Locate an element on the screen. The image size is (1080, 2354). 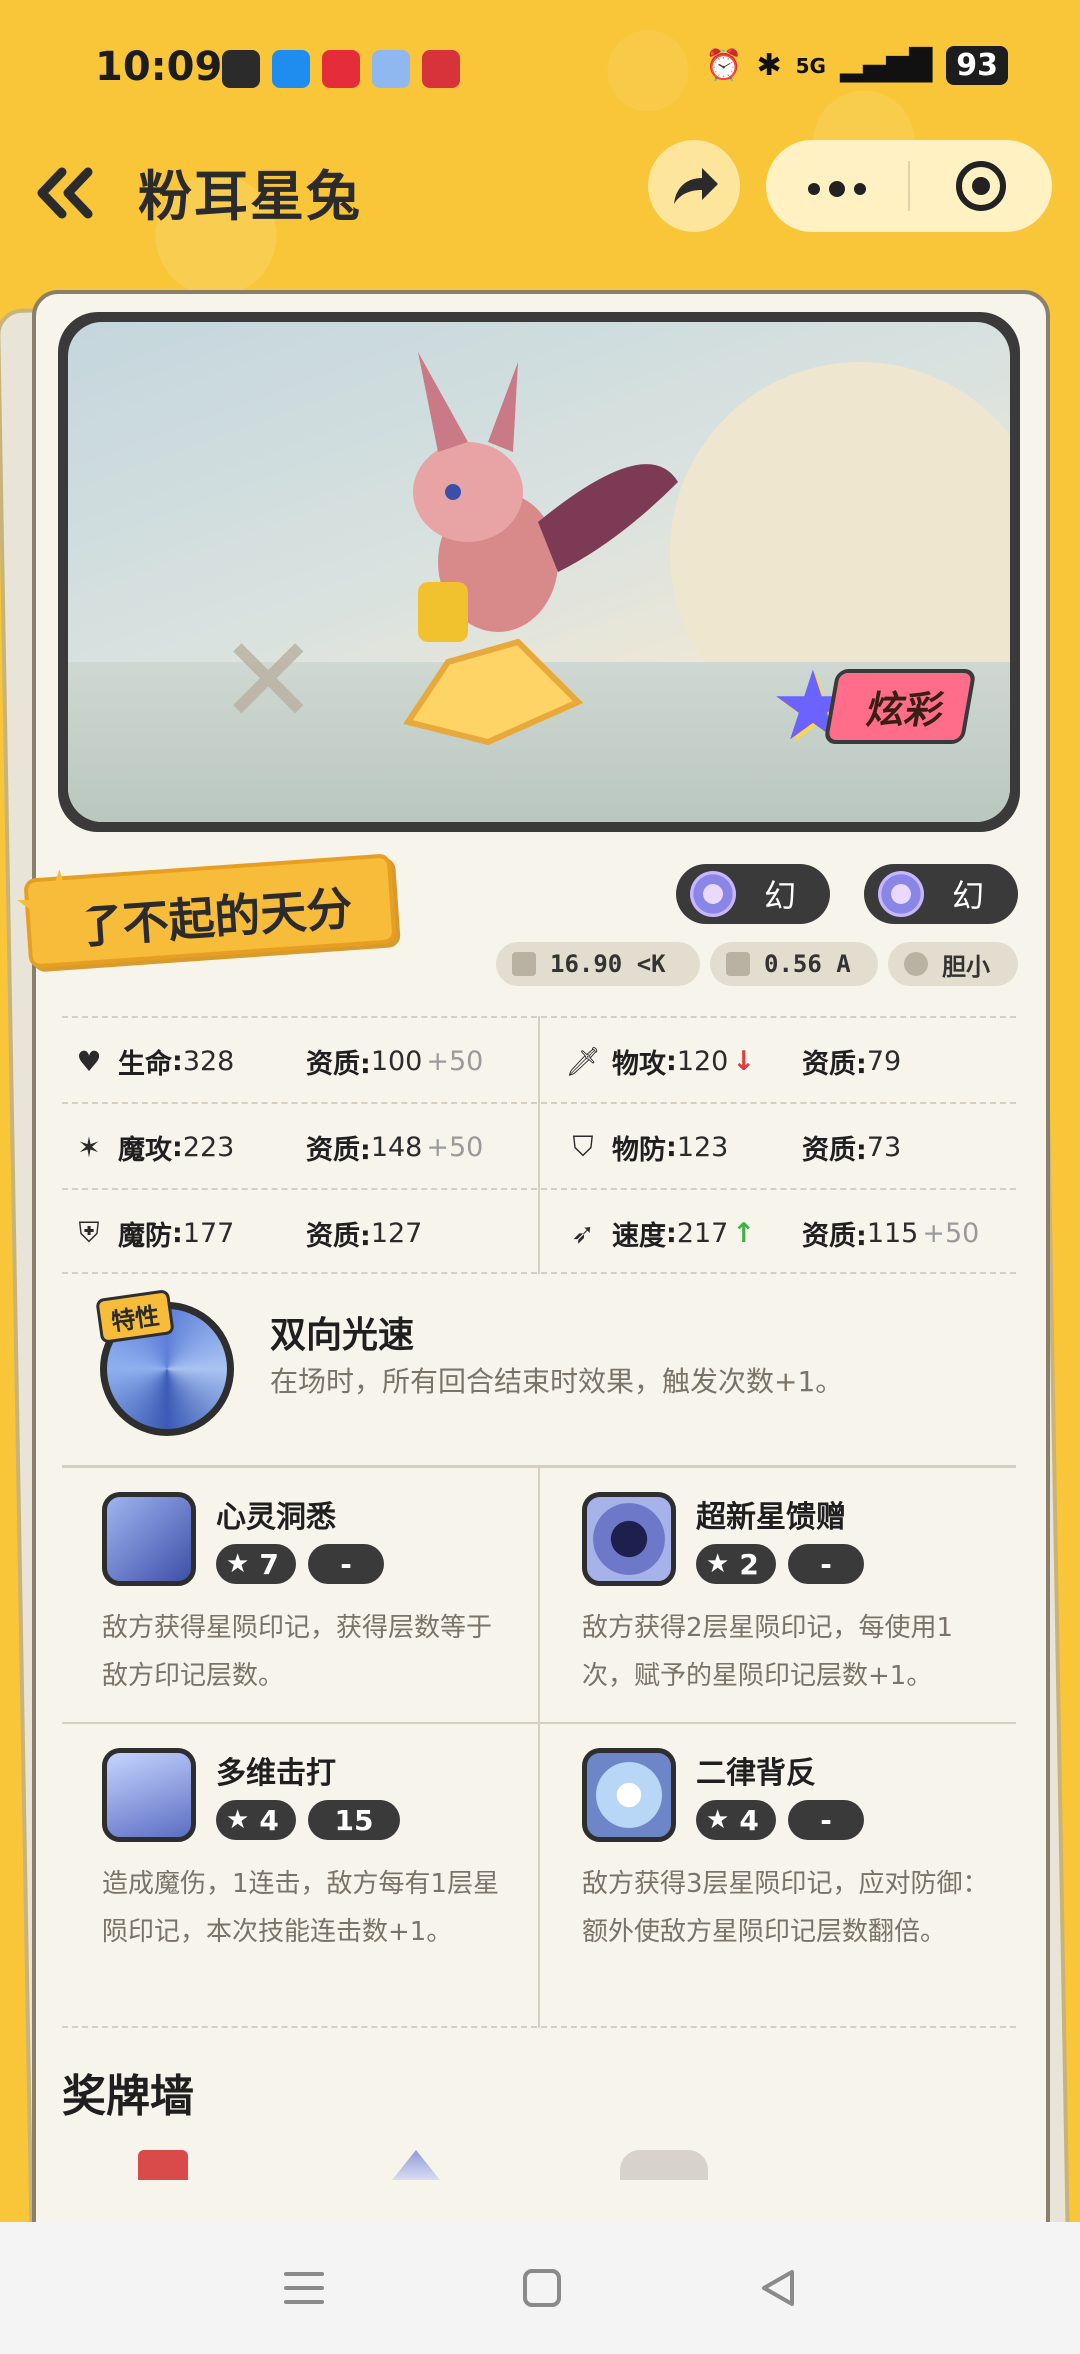
heart-icon: ♥ is located at coordinates (89, 1061).